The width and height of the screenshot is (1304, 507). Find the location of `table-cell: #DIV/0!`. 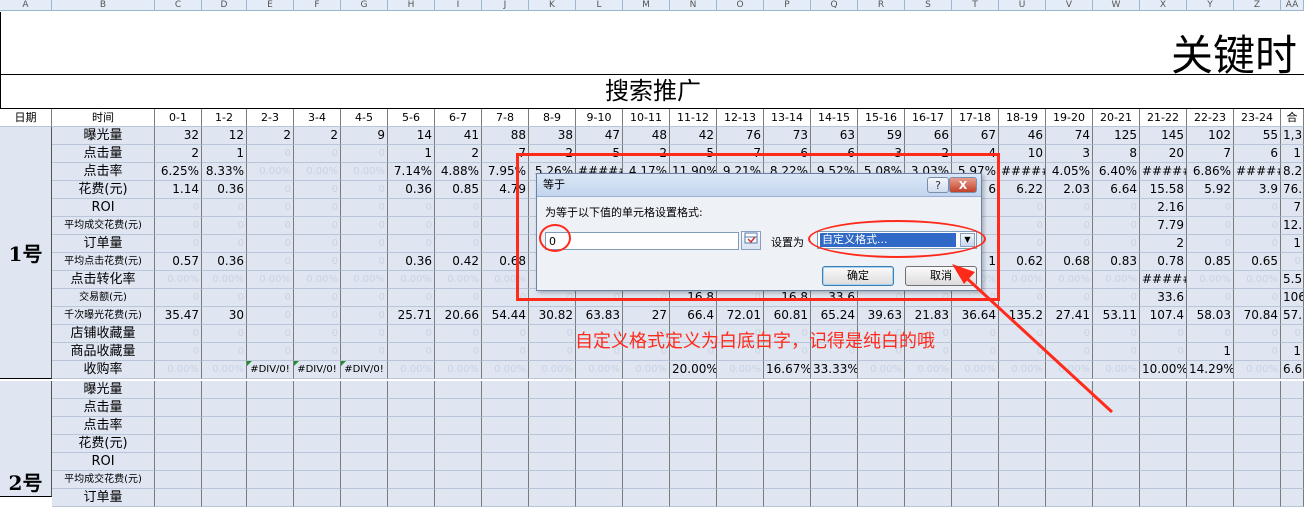

table-cell: #DIV/0! is located at coordinates (317, 370).